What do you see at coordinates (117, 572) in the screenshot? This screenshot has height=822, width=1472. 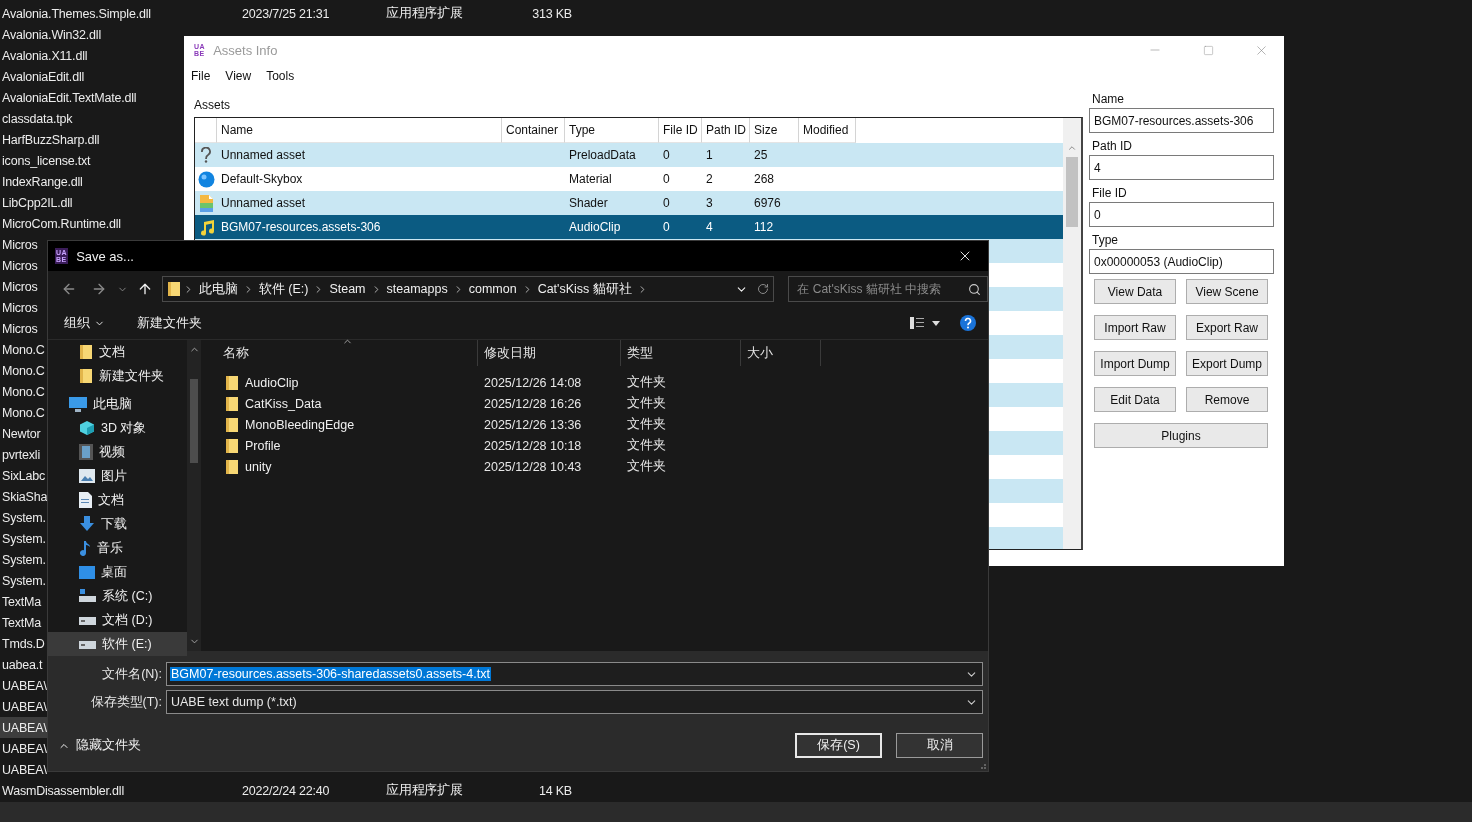 I see `nav-item: 桌面` at bounding box center [117, 572].